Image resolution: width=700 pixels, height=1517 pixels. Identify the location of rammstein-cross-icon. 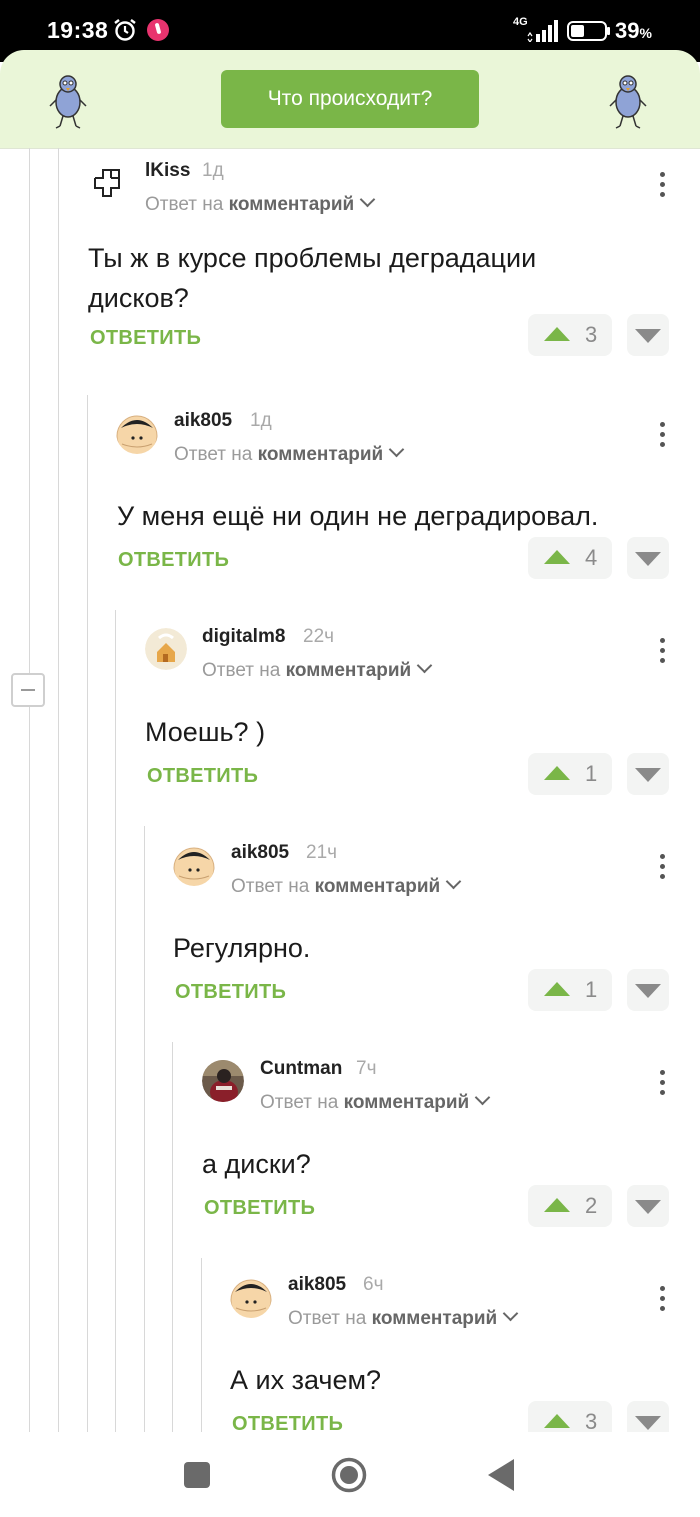
(107, 183).